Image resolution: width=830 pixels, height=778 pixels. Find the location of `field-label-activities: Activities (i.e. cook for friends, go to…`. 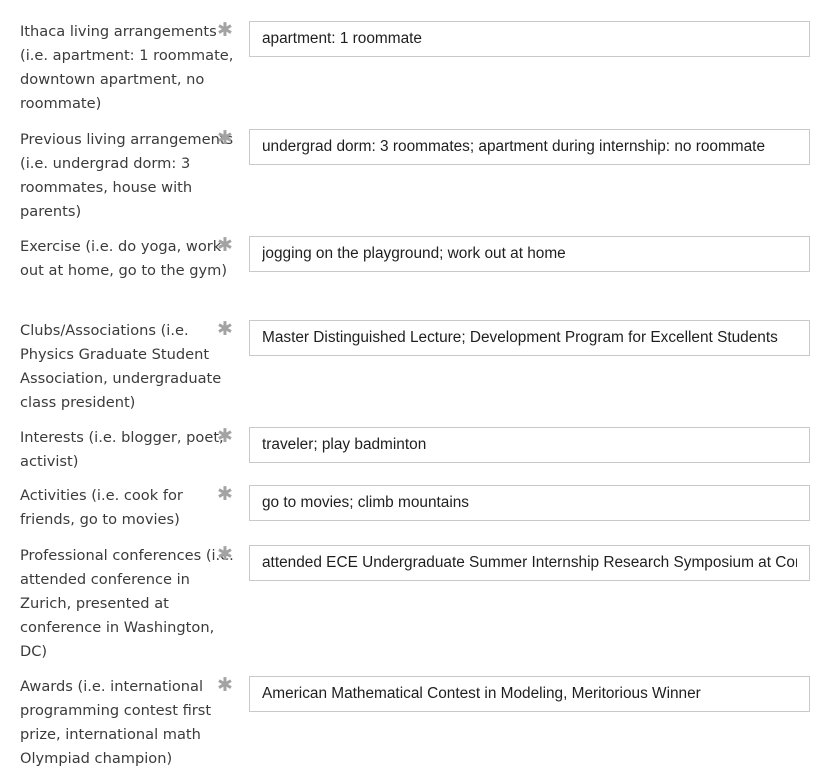

field-label-activities: Activities (i.e. cook for friends, go to… is located at coordinates (101, 507).